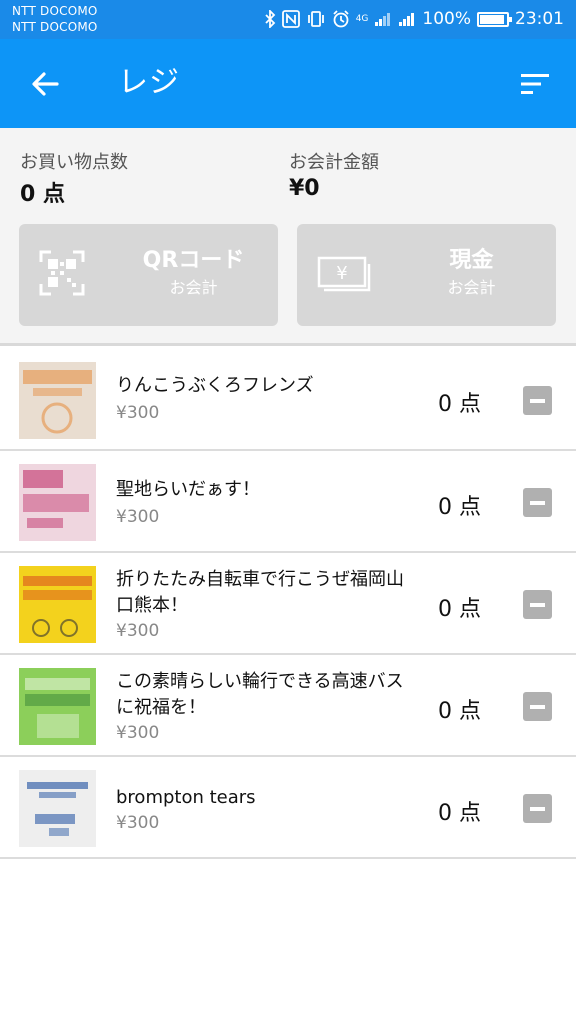  I want to click on product-name: 聖地らいだぁす！, so click(188, 489).